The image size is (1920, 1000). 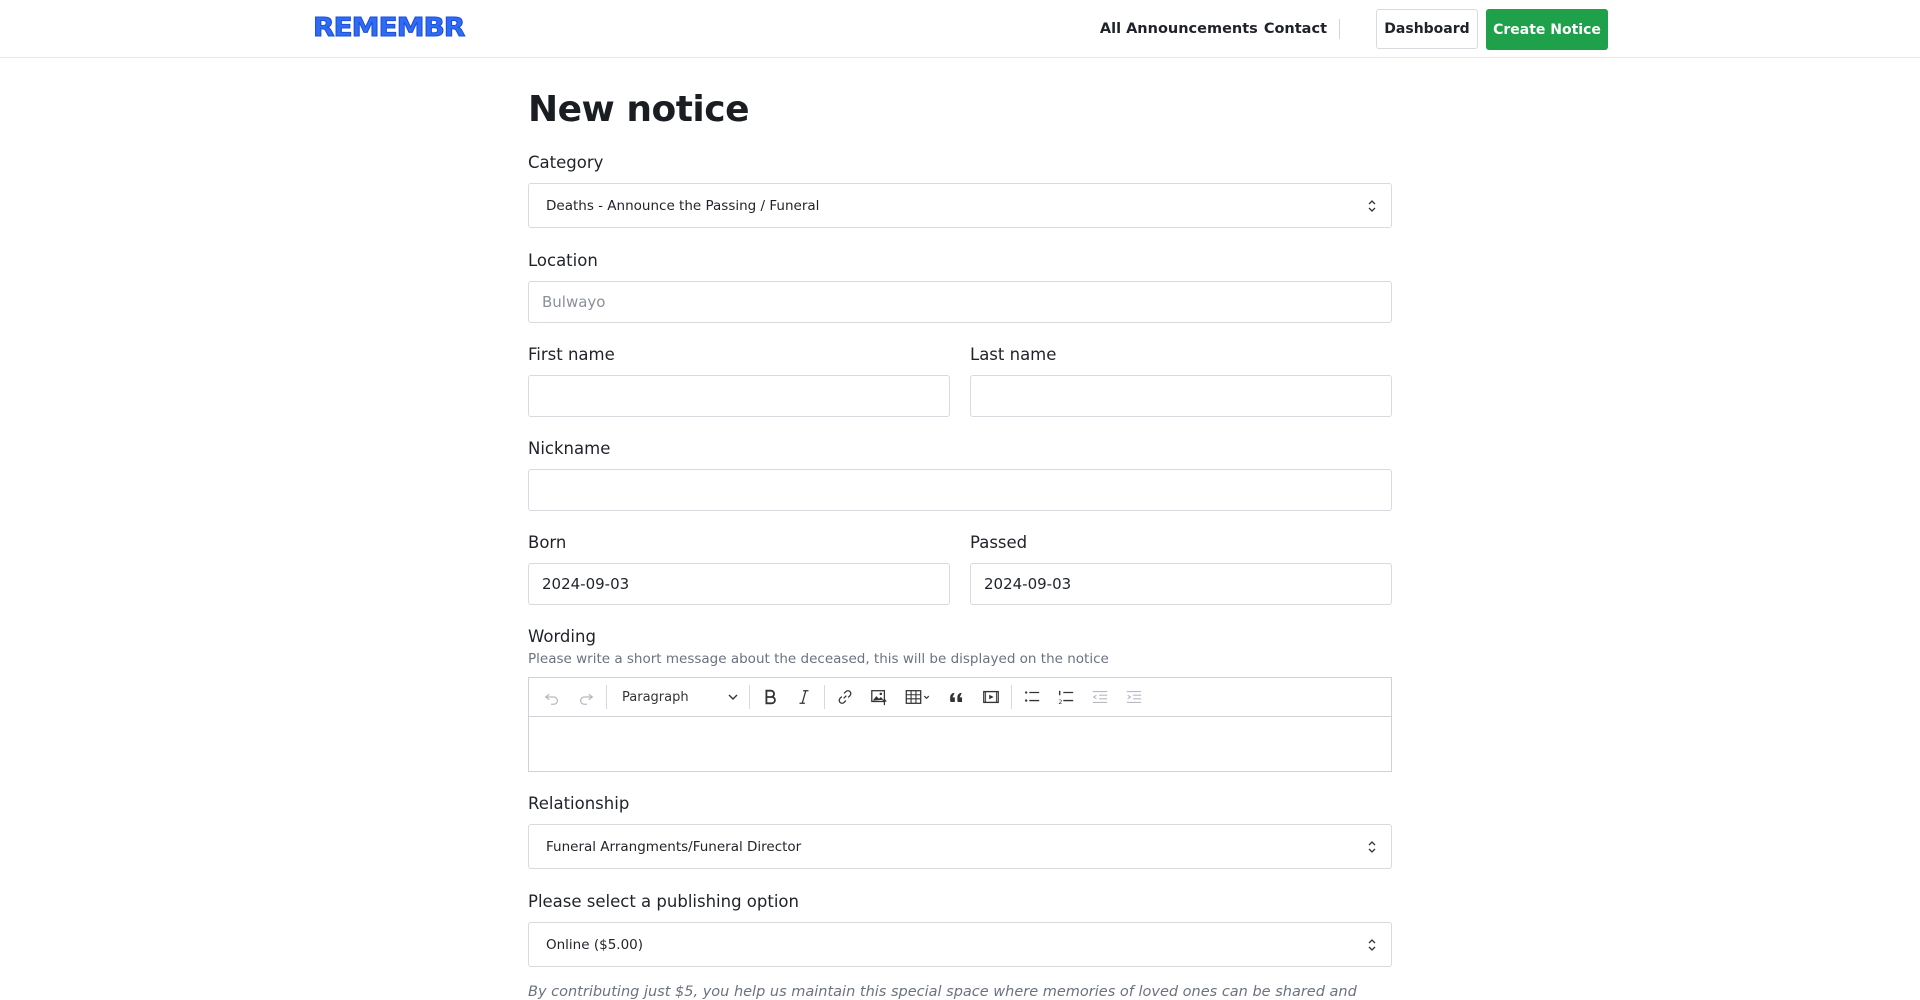 What do you see at coordinates (389, 28) in the screenshot?
I see `brand-logo: REMEMBR` at bounding box center [389, 28].